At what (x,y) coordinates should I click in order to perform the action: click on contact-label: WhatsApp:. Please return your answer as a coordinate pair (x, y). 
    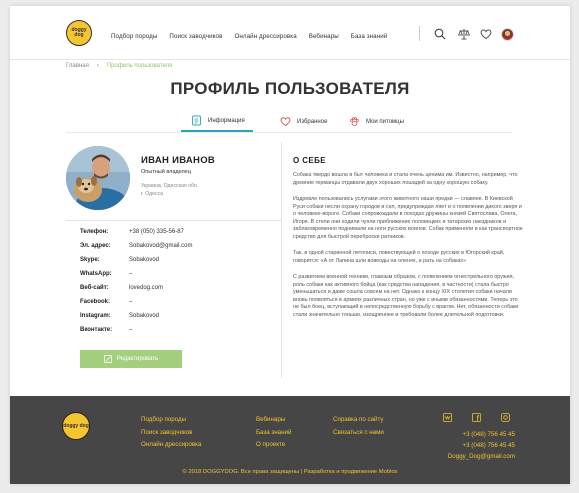
    Looking at the image, I should click on (96, 274).